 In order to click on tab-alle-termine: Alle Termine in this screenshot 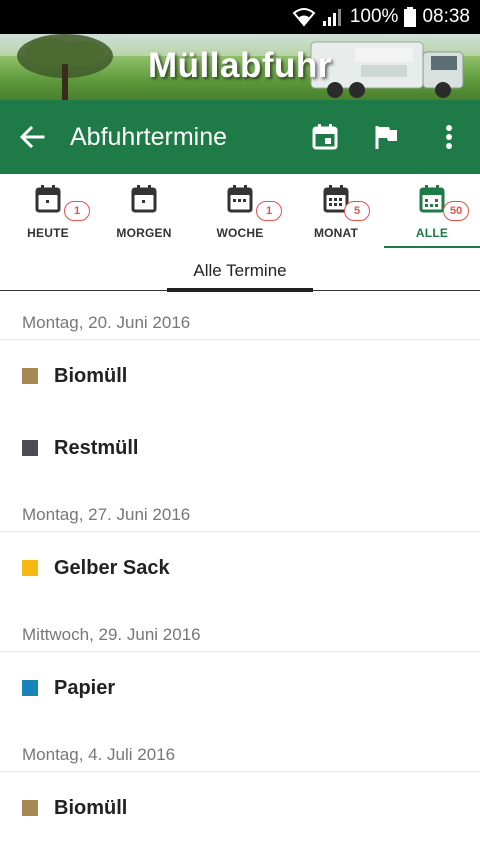, I will do `click(240, 271)`.